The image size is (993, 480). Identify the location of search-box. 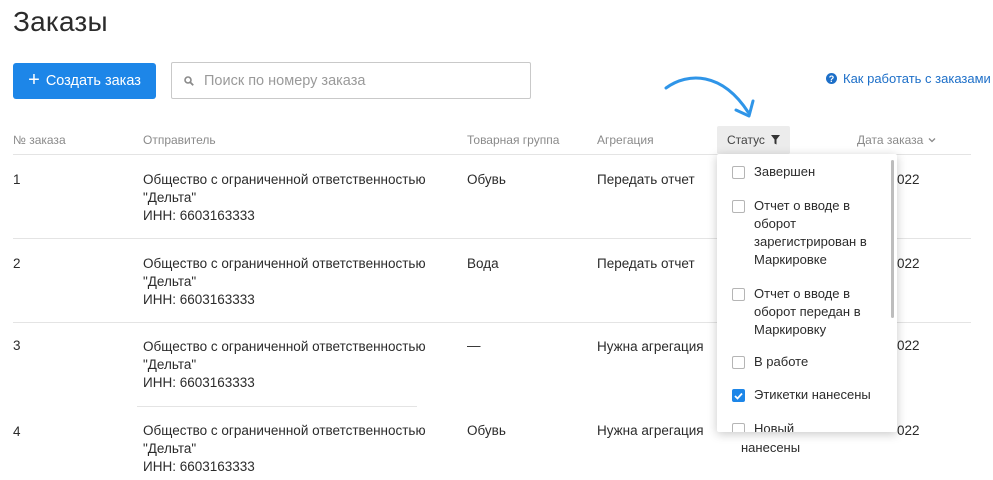
(351, 80).